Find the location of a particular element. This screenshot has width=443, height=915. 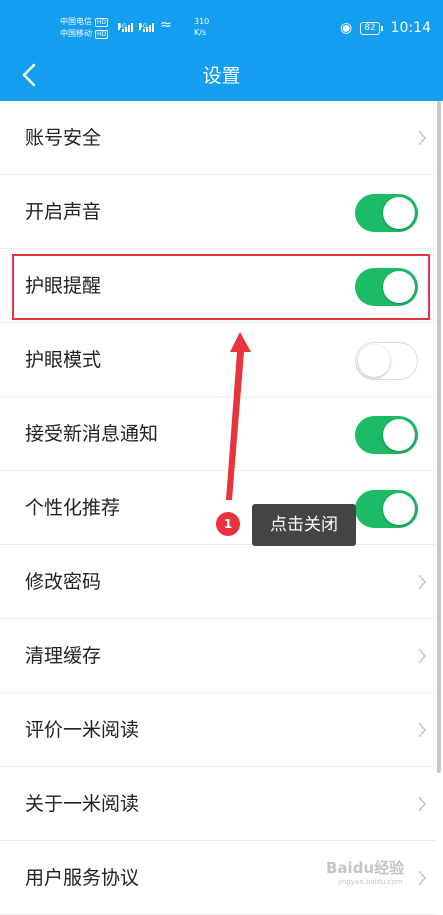

settings-row: 个性化推荐 is located at coordinates (218, 508).